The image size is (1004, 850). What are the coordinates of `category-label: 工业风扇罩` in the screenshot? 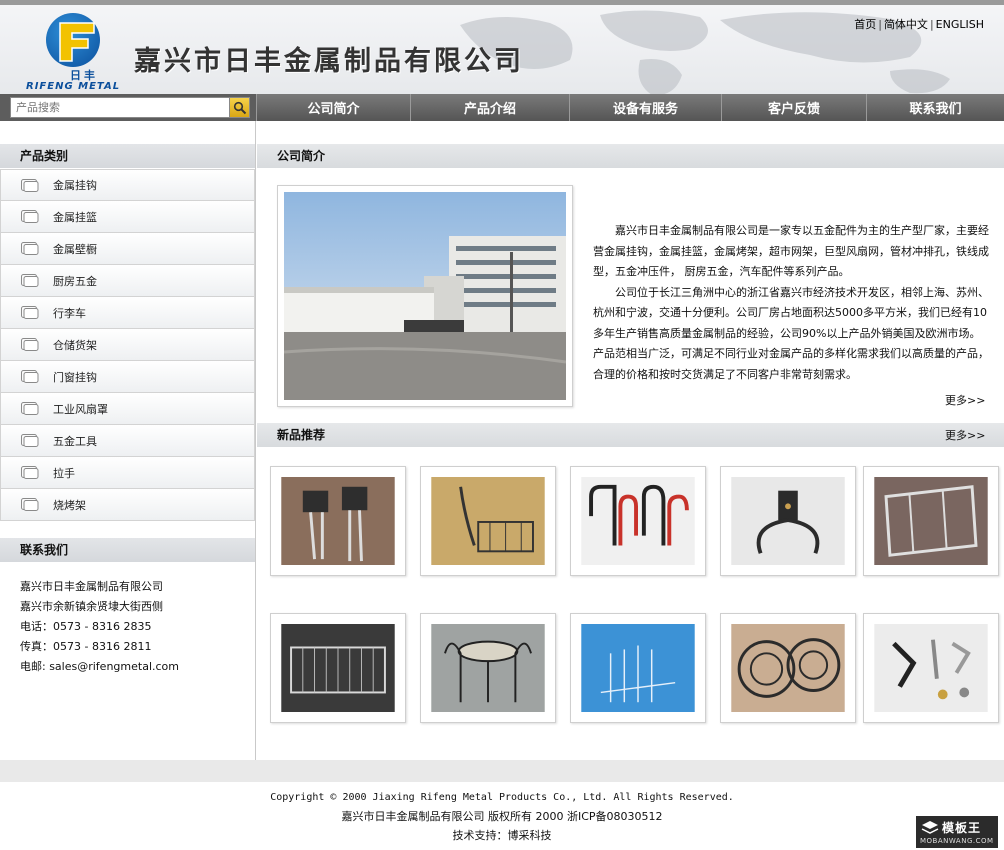 It's located at (80, 409).